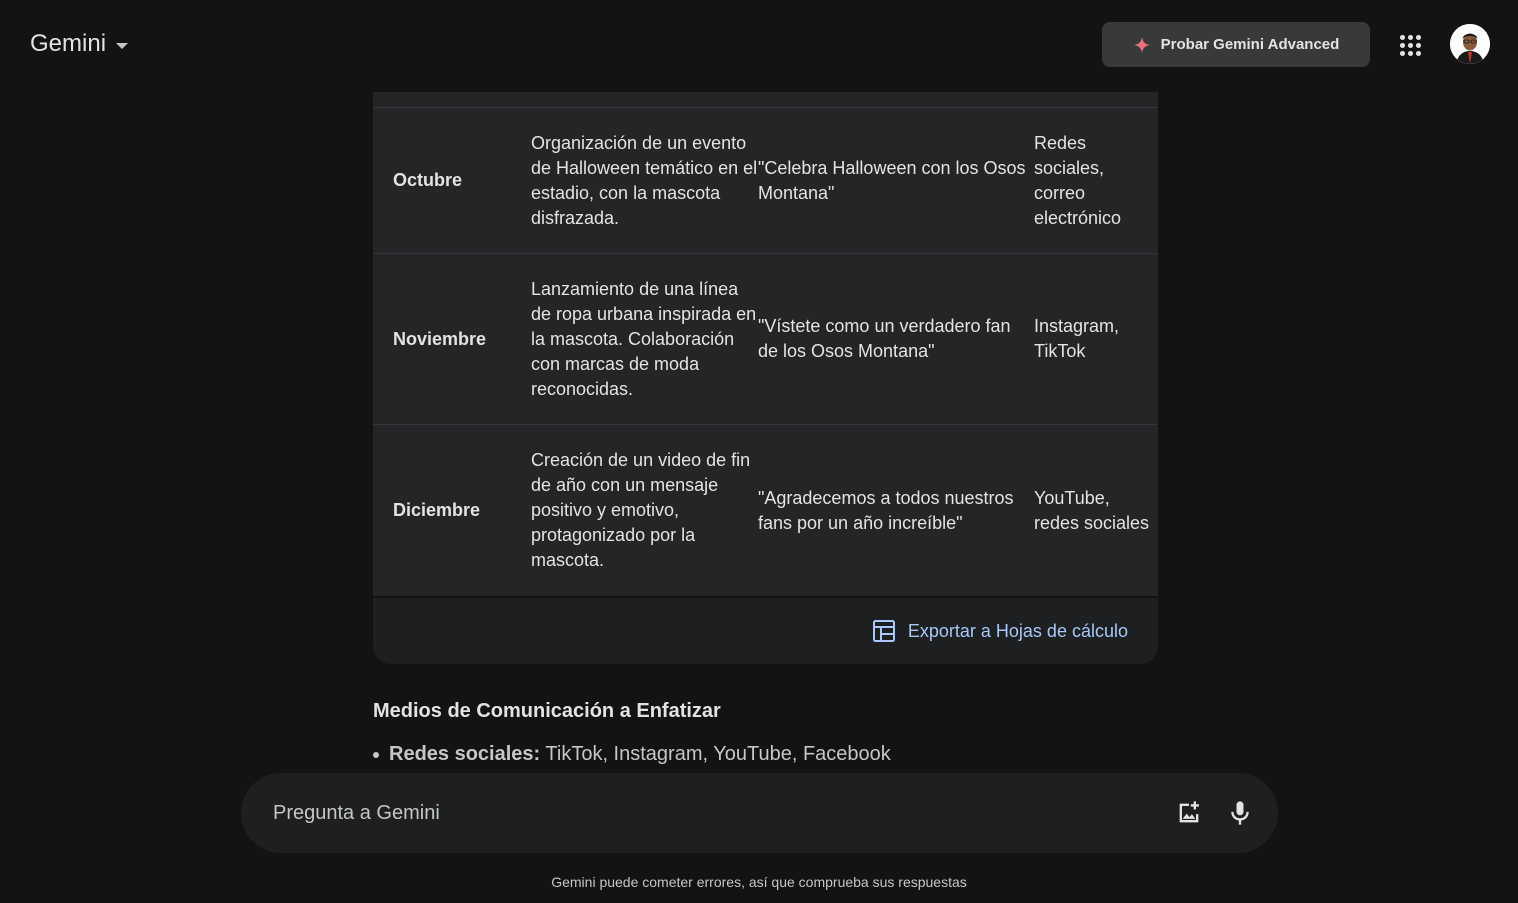  I want to click on chevron-down-icon, so click(122, 46).